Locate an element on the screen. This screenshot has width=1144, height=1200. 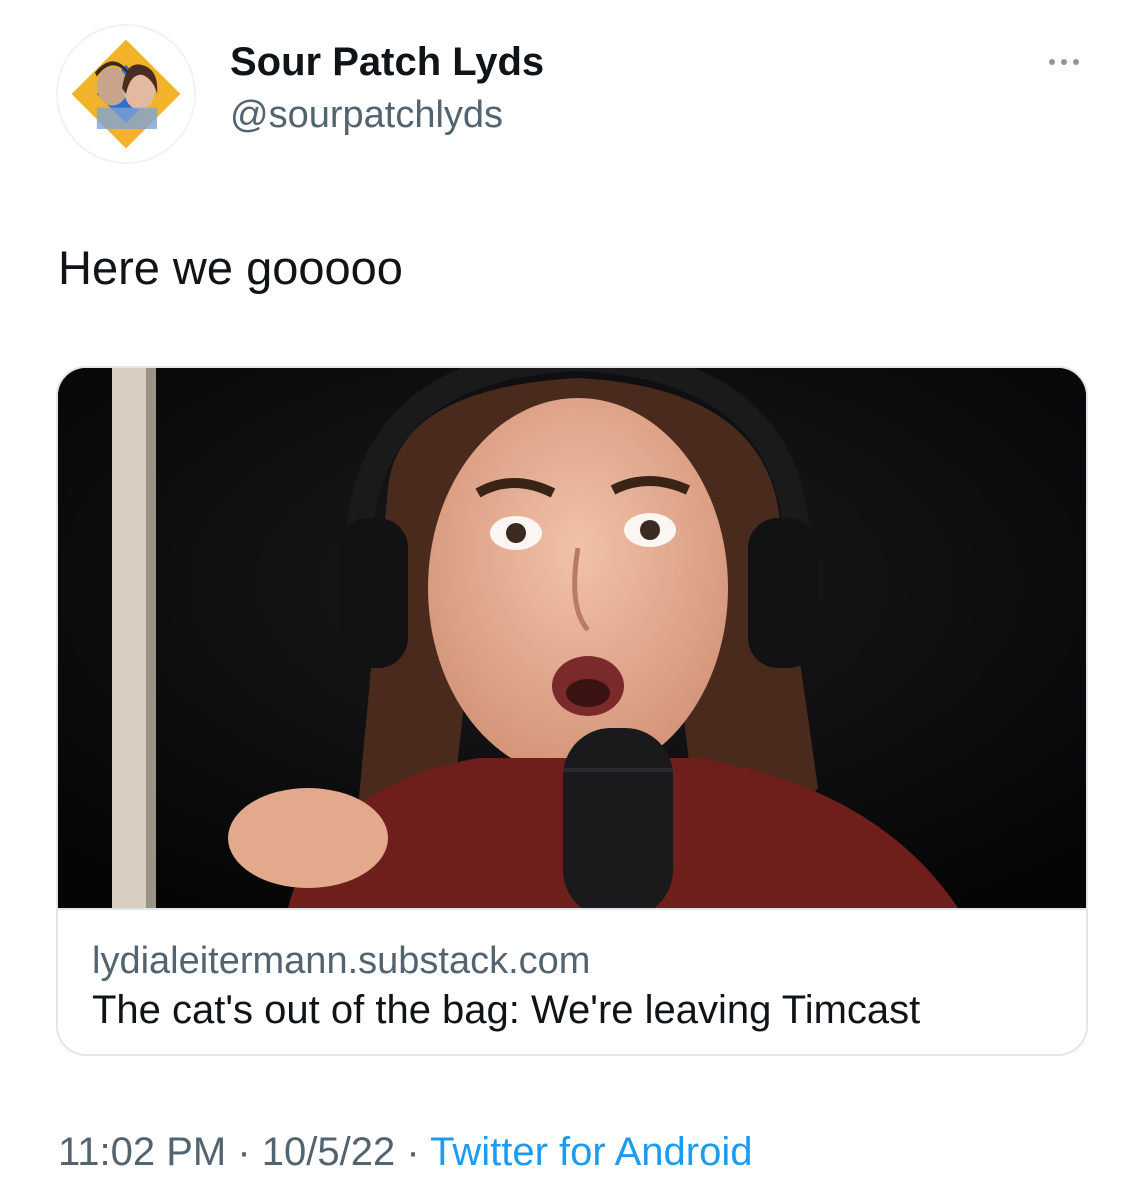
more-options-button is located at coordinates (1064, 62).